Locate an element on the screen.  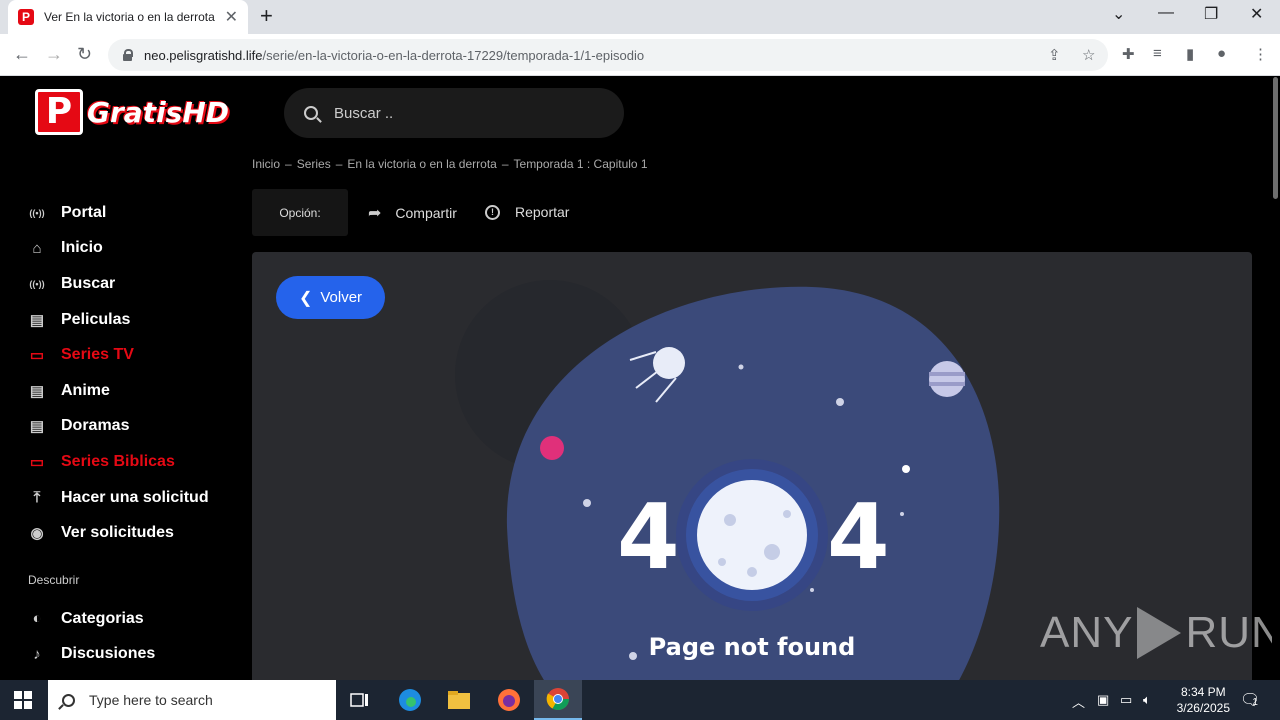
half-circle-icon: ◐ is located at coordinates (37, 619).